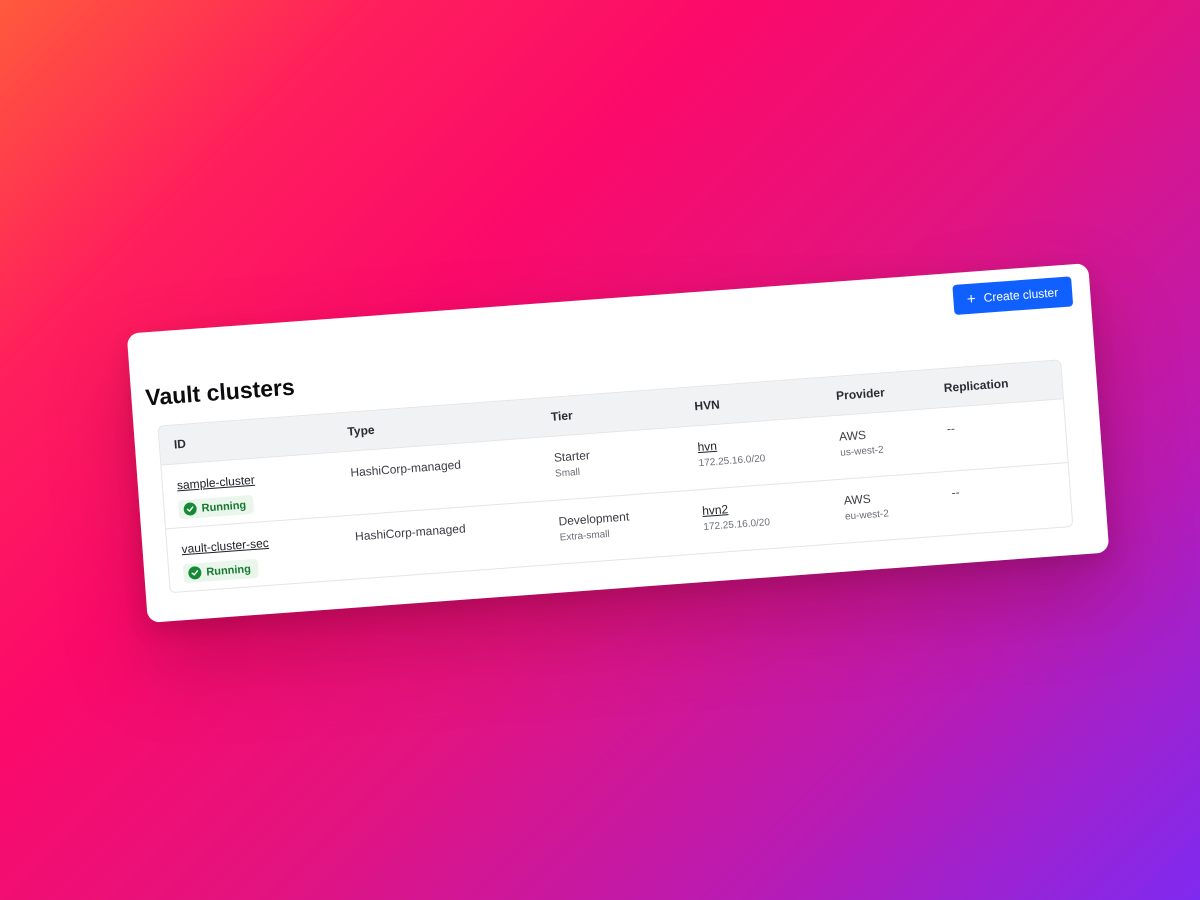 Image resolution: width=1200 pixels, height=900 pixels. I want to click on cluster-id-link: vault-cluster-sec, so click(225, 546).